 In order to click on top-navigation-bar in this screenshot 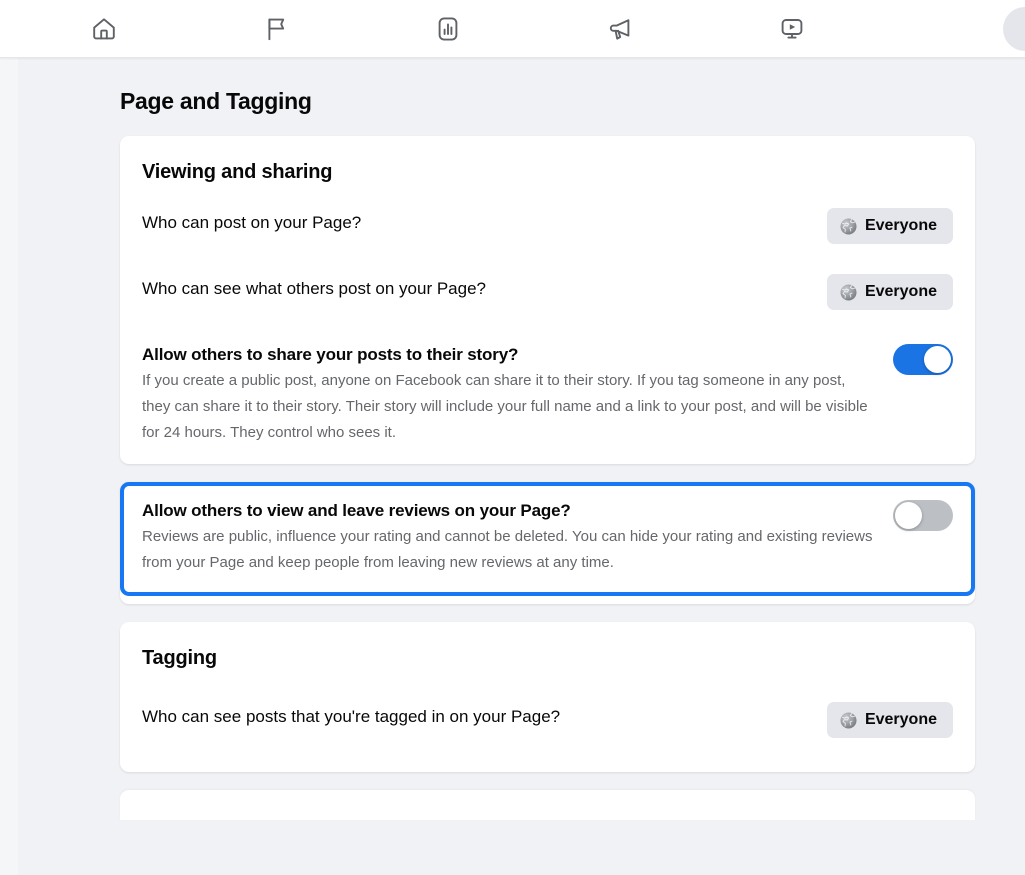, I will do `click(512, 29)`.